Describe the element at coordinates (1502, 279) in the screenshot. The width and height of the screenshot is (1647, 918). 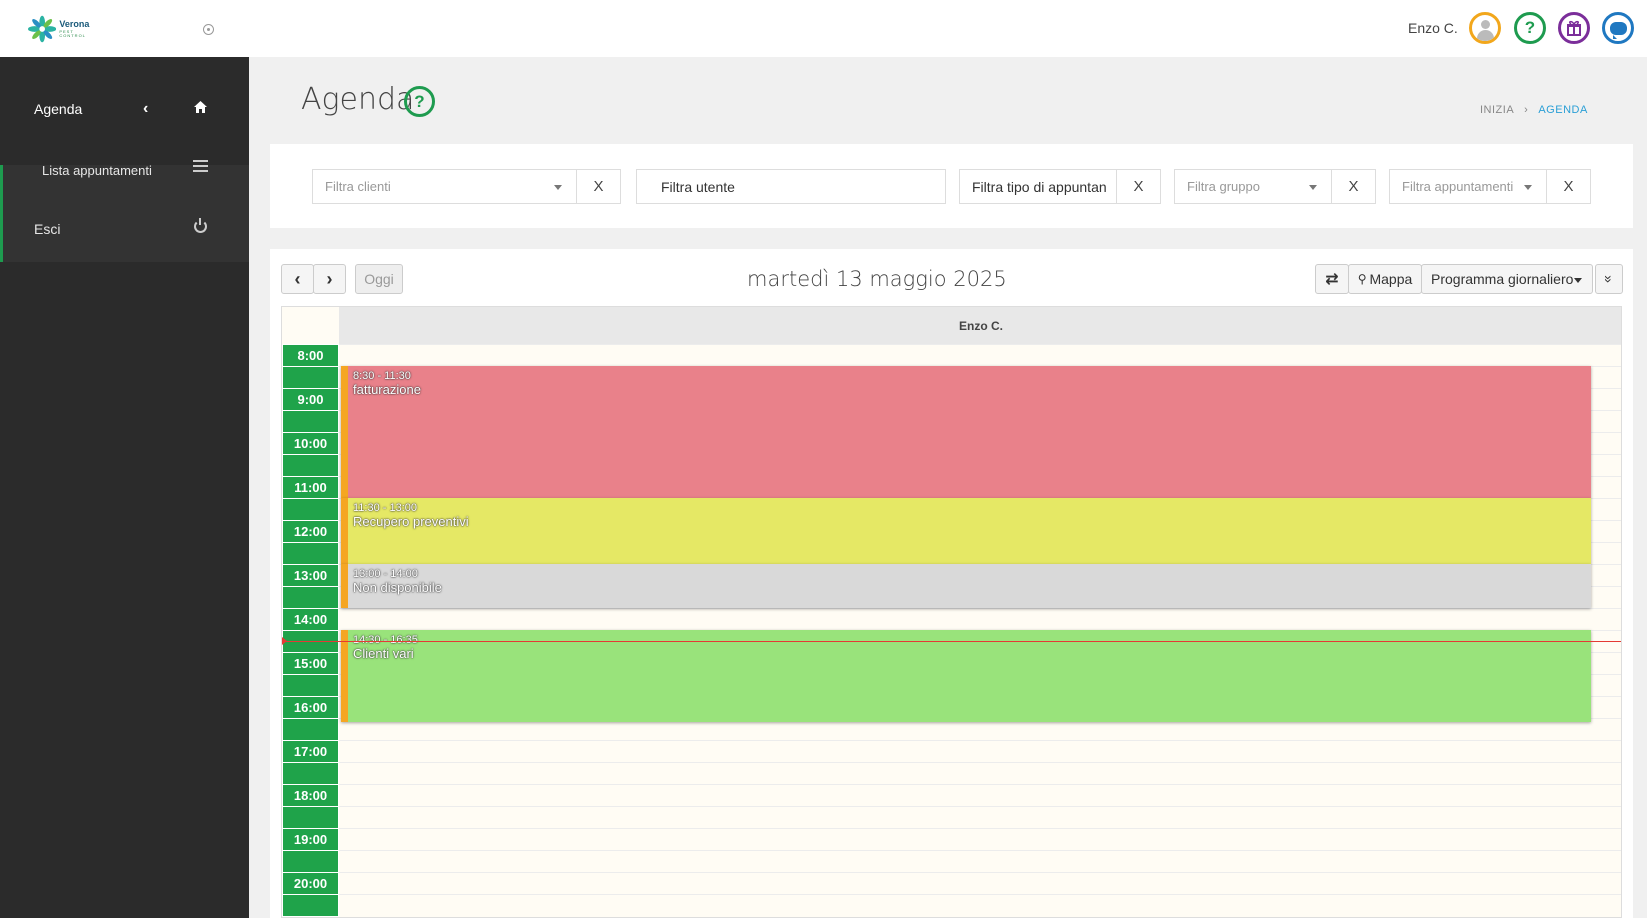
I see `view-select-label: Programma giornaliero` at that location.